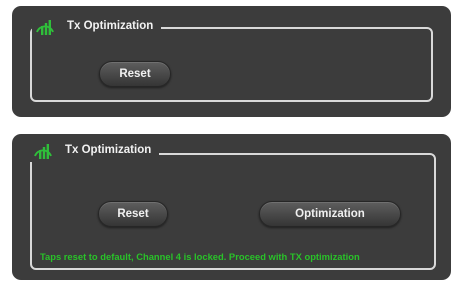 This screenshot has width=456, height=282. What do you see at coordinates (330, 214) in the screenshot?
I see `optimization-button: Optimization` at bounding box center [330, 214].